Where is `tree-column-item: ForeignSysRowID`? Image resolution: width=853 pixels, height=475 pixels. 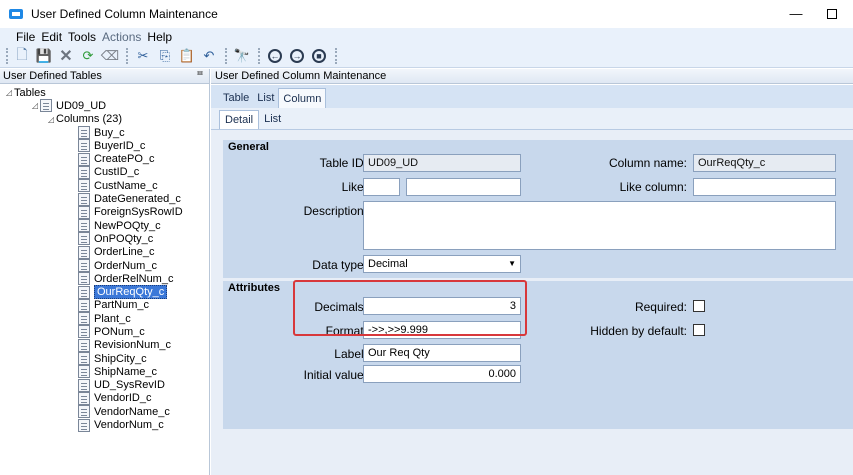 tree-column-item: ForeignSysRowID is located at coordinates (104, 212).